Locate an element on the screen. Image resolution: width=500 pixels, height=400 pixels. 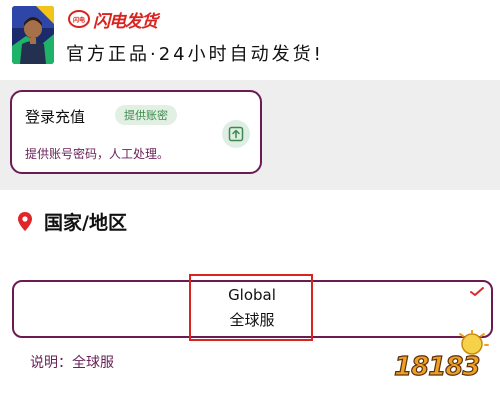
upload-icon is located at coordinates (236, 134).